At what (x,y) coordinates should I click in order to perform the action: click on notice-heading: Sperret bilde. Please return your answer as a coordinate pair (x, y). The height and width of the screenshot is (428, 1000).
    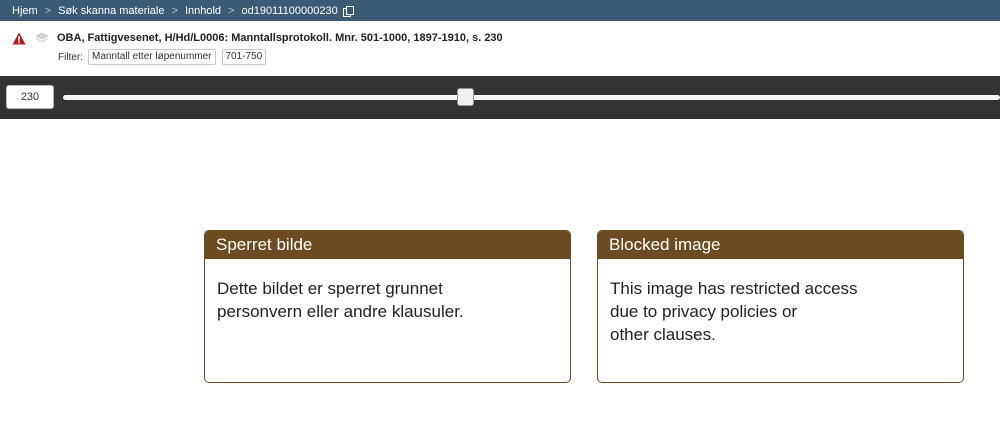
    Looking at the image, I should click on (387, 245).